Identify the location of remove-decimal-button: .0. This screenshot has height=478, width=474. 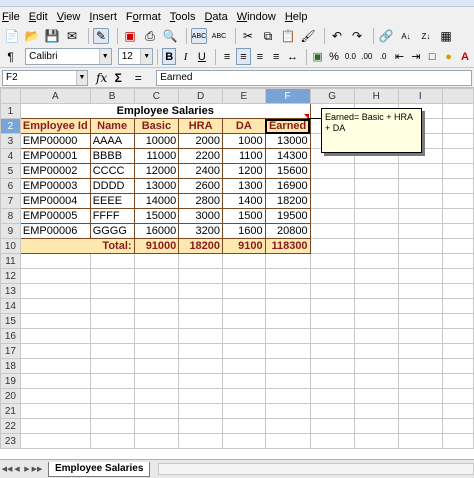
(383, 56).